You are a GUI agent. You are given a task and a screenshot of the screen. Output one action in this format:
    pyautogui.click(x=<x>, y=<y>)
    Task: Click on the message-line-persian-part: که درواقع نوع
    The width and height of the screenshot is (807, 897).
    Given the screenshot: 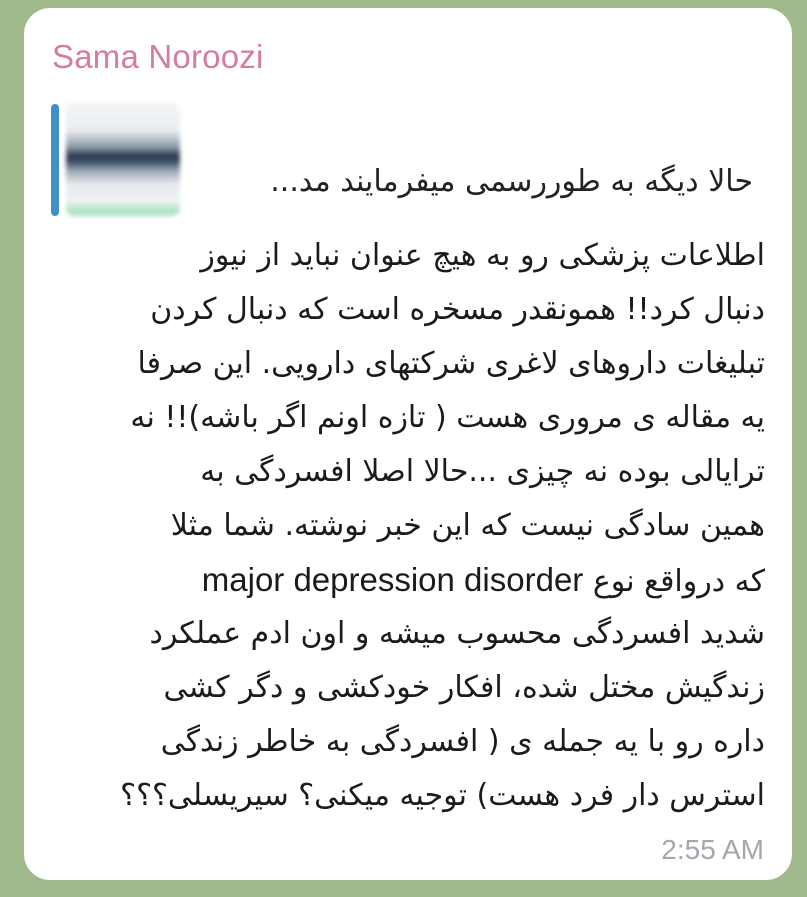 What is the action you would take?
    pyautogui.click(x=678, y=581)
    